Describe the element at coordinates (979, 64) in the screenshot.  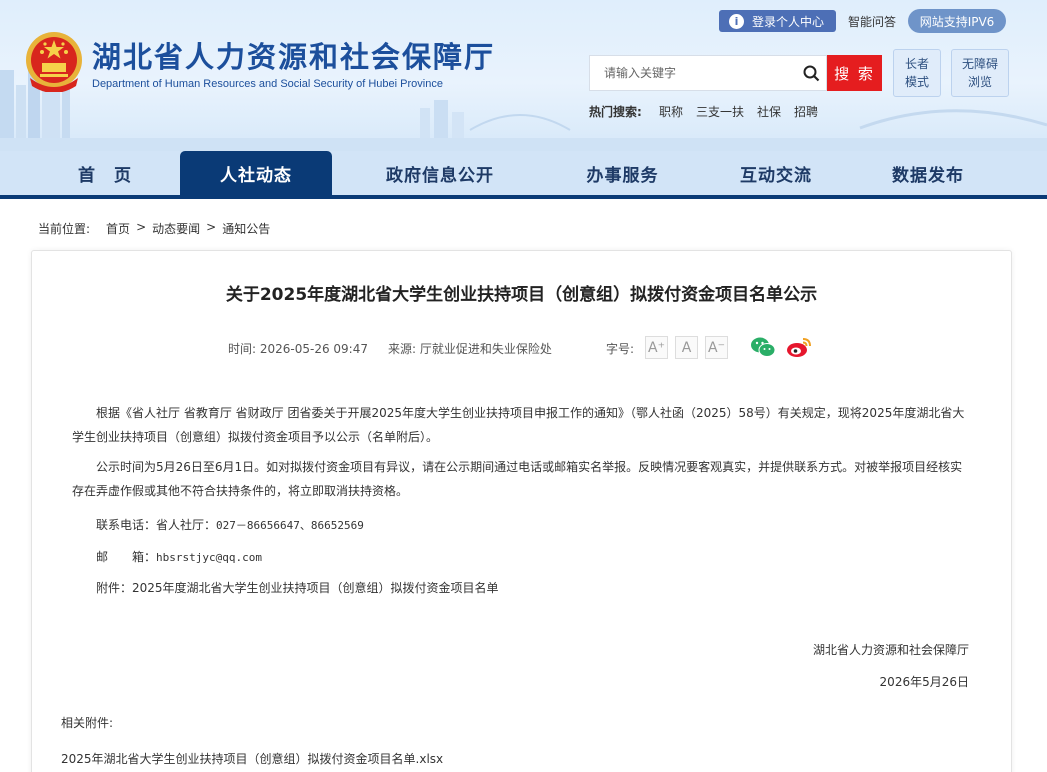
I see `barrier-free-label-1: 无障碍` at that location.